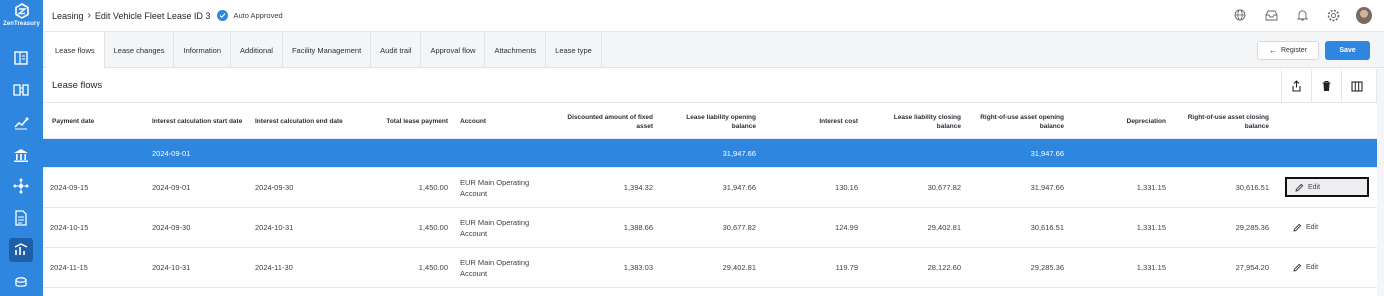  I want to click on columns-button, so click(1356, 86).